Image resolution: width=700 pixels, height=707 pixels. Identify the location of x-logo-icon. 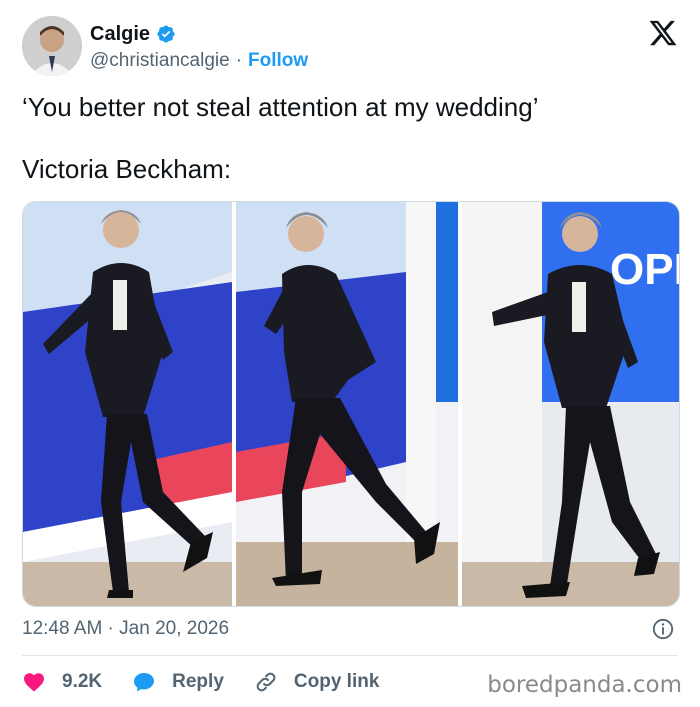
(663, 33).